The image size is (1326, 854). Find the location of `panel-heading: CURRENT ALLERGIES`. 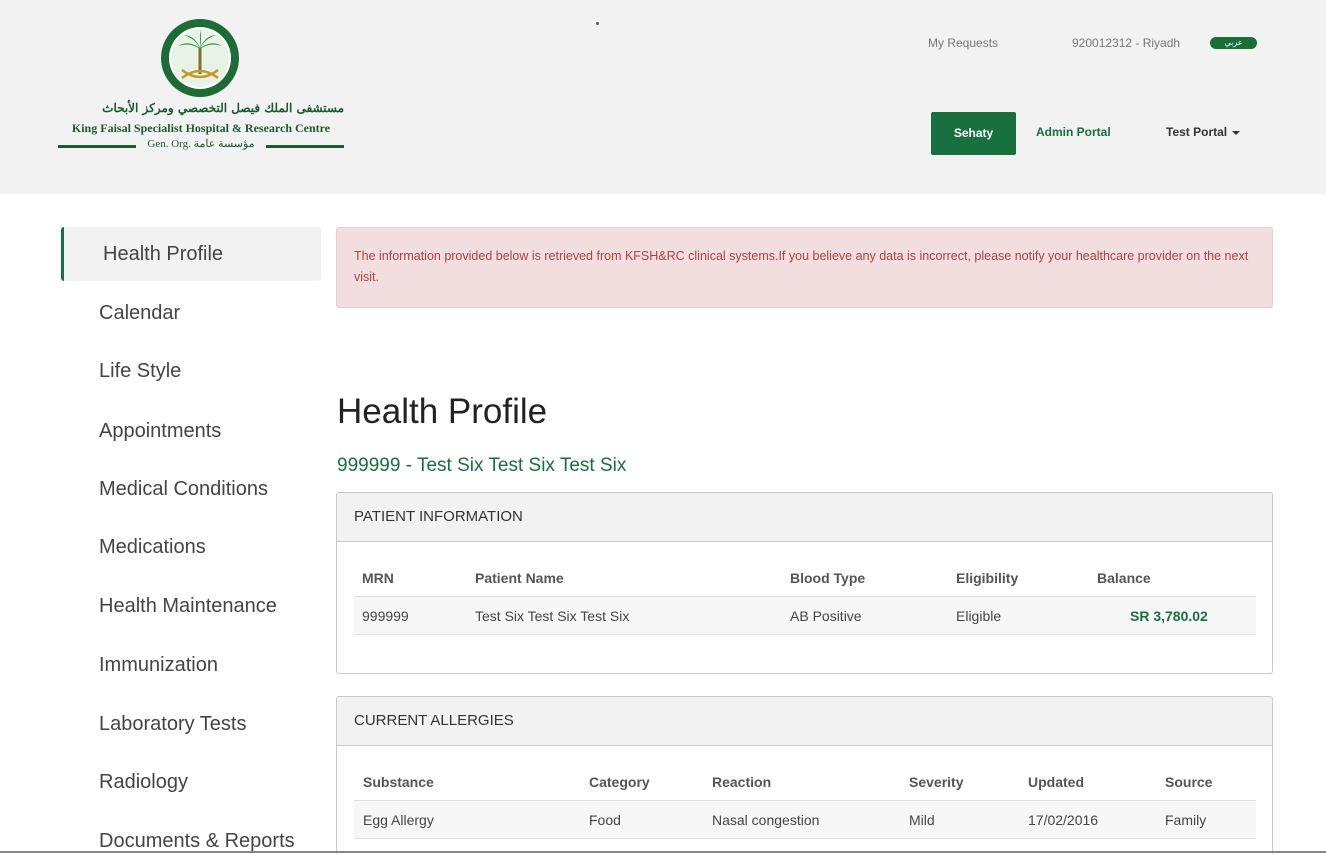

panel-heading: CURRENT ALLERGIES is located at coordinates (804, 721).